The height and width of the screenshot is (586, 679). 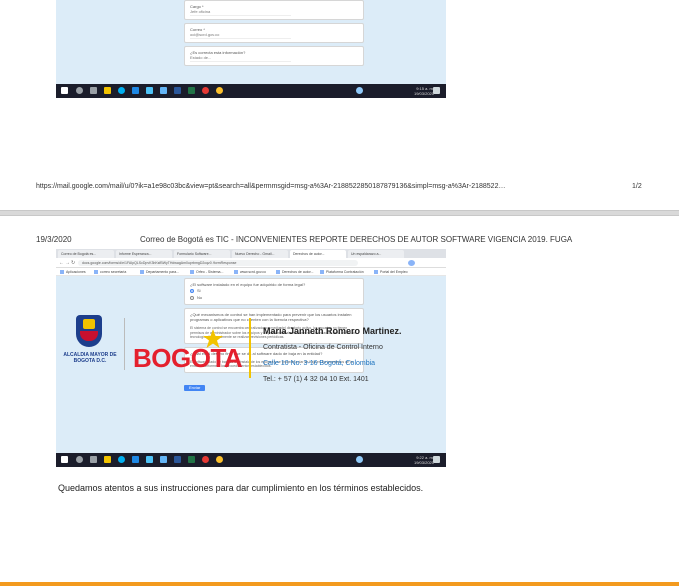 What do you see at coordinates (339, 584) in the screenshot?
I see `footer-color-bar` at bounding box center [339, 584].